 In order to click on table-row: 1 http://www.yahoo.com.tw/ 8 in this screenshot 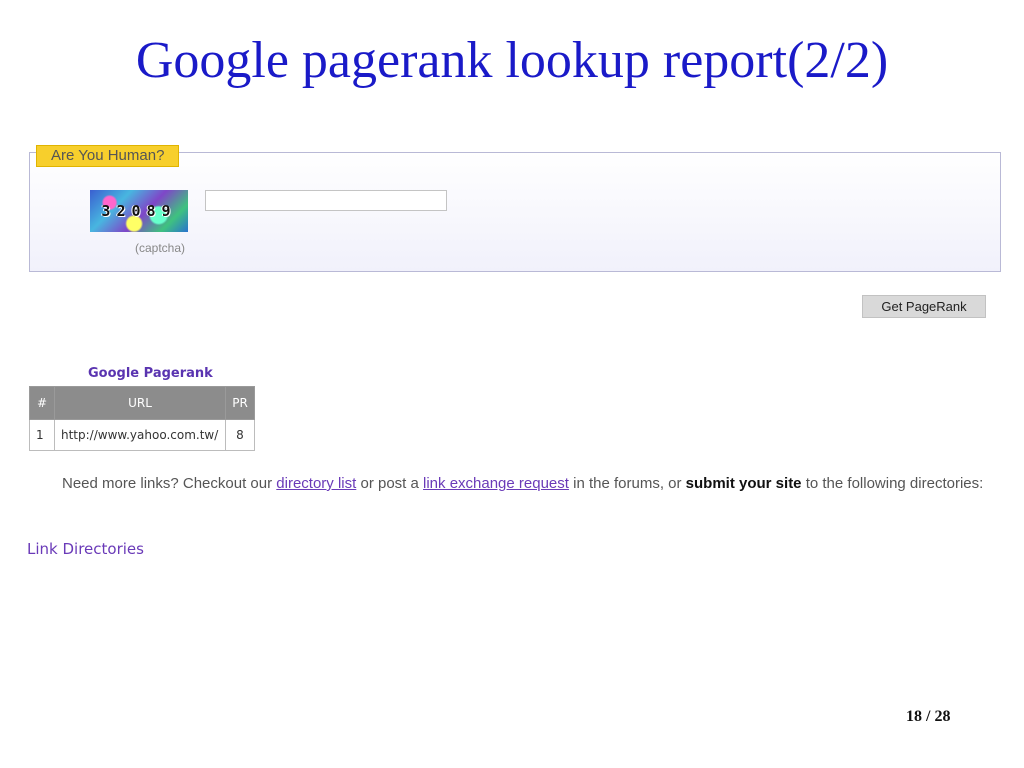, I will do `click(142, 435)`.